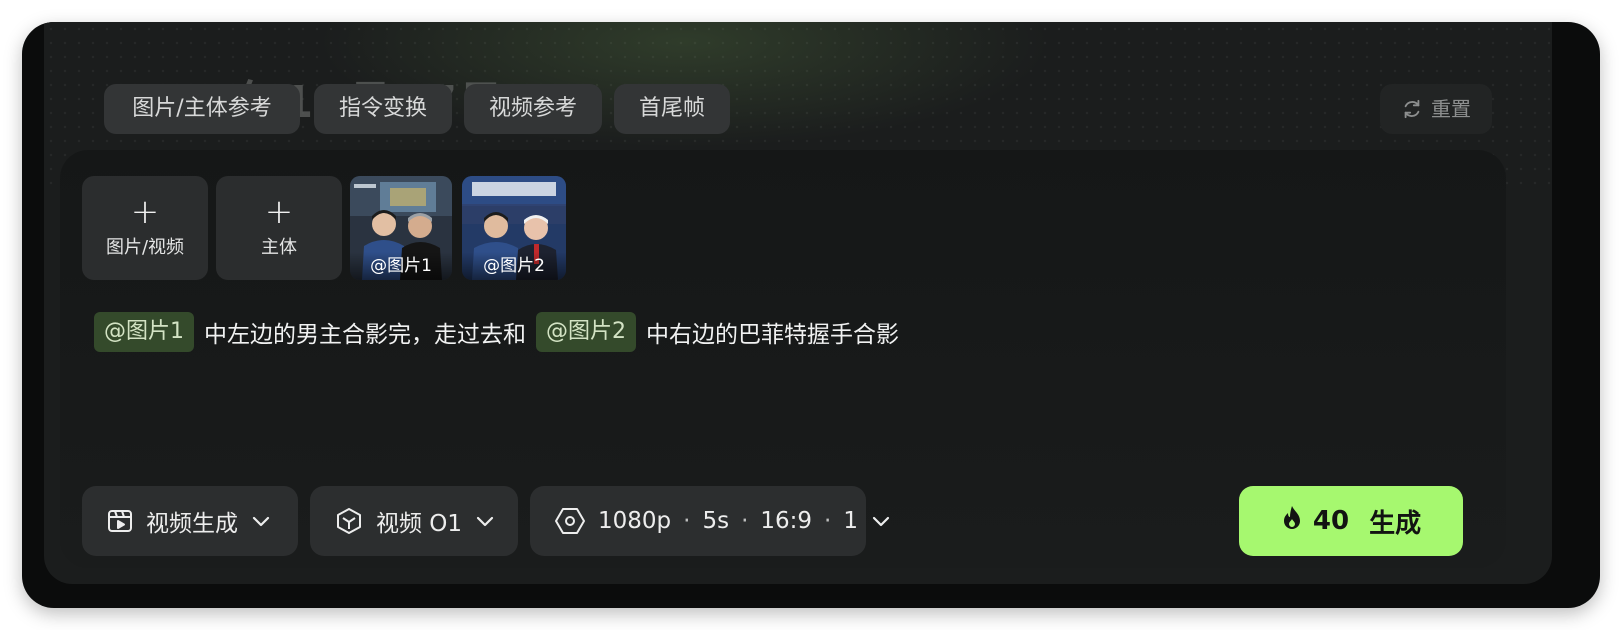 The image size is (1622, 630). Describe the element at coordinates (772, 335) in the screenshot. I see `prompt-segment-2: 中右边的巴菲特握手合影` at that location.